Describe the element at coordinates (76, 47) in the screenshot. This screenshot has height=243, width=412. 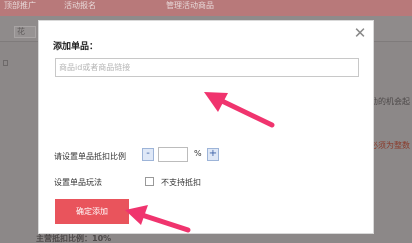
I see `dialog-title: 添加单品：` at that location.